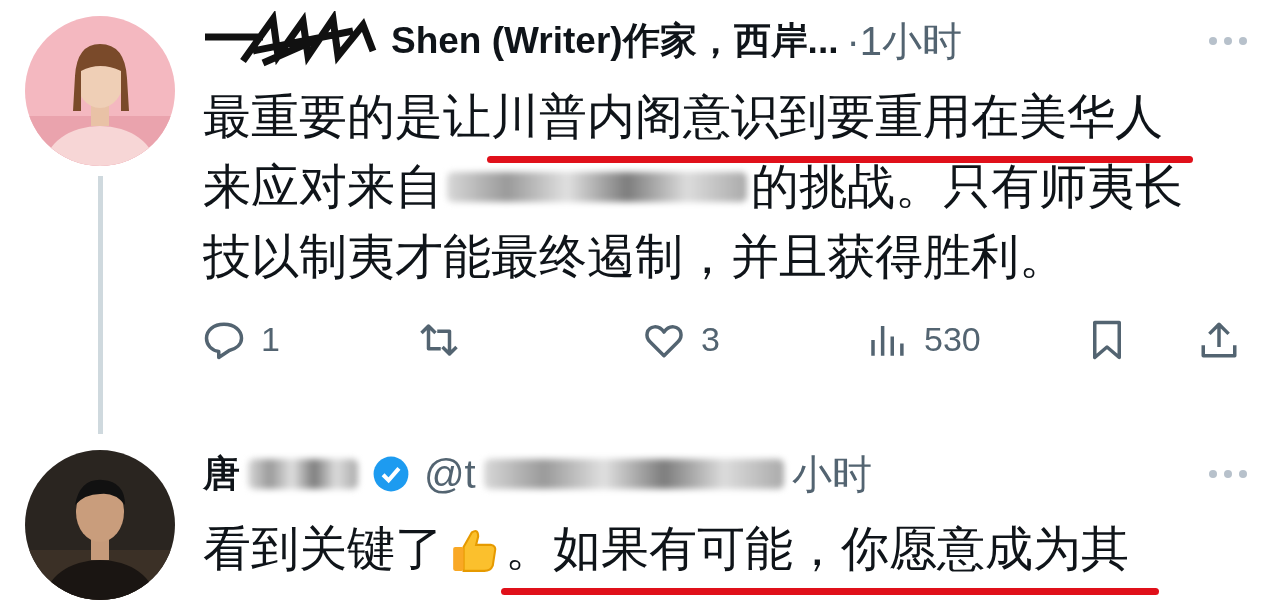 The height and width of the screenshot is (602, 1278). I want to click on post-text: 来应对来自, so click(323, 186).